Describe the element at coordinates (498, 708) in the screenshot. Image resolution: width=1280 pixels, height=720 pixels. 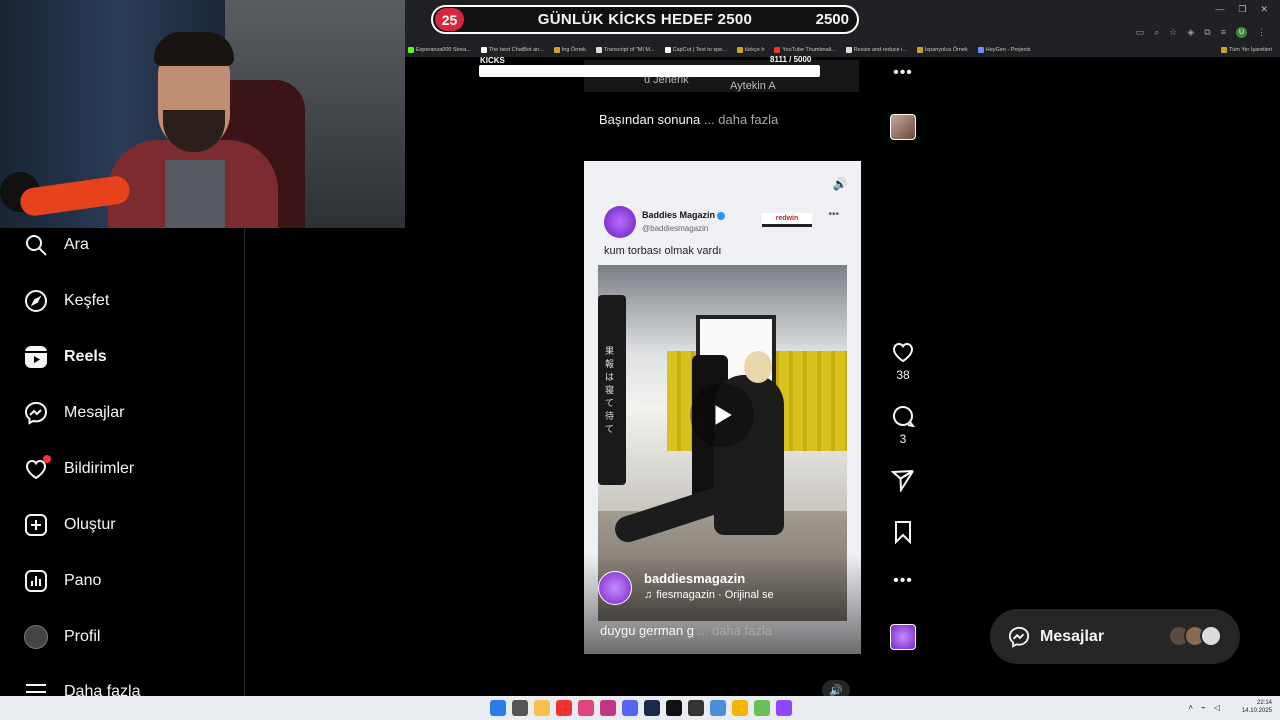
I see `windows-start-icon` at that location.